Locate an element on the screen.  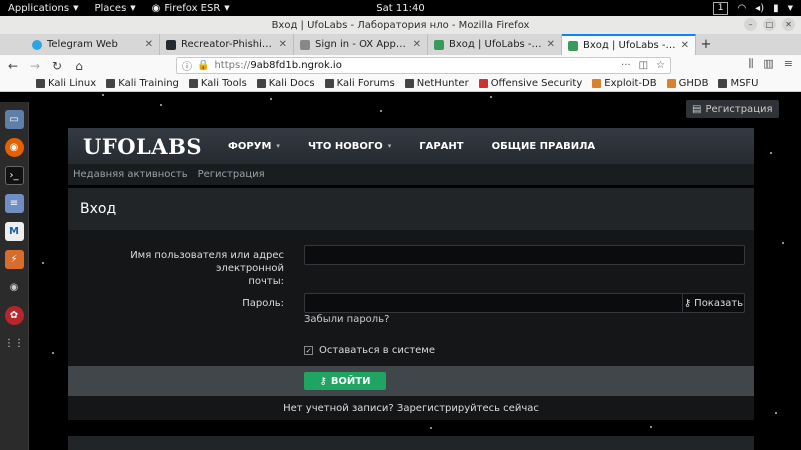
close-icon: ✕ is located at coordinates (788, 24).